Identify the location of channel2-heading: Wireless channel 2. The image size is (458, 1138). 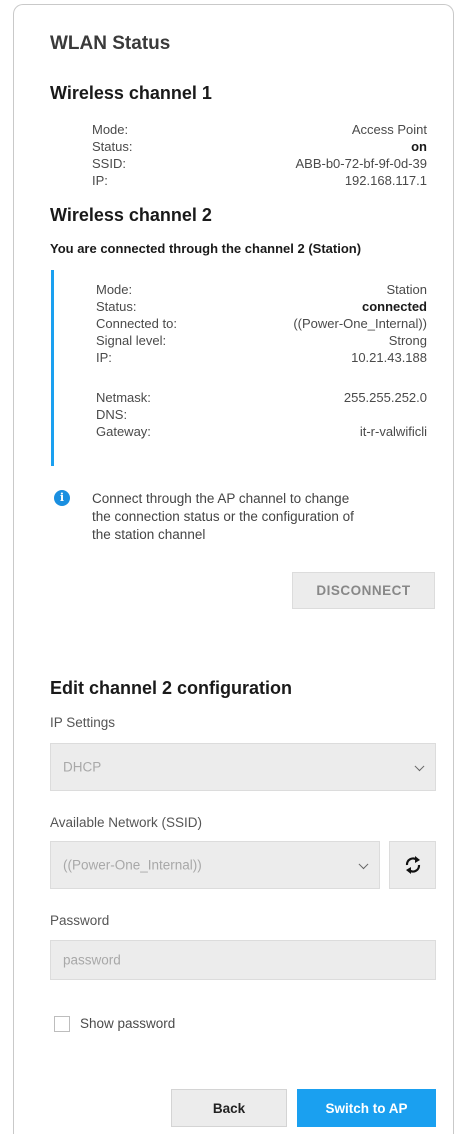
(131, 215).